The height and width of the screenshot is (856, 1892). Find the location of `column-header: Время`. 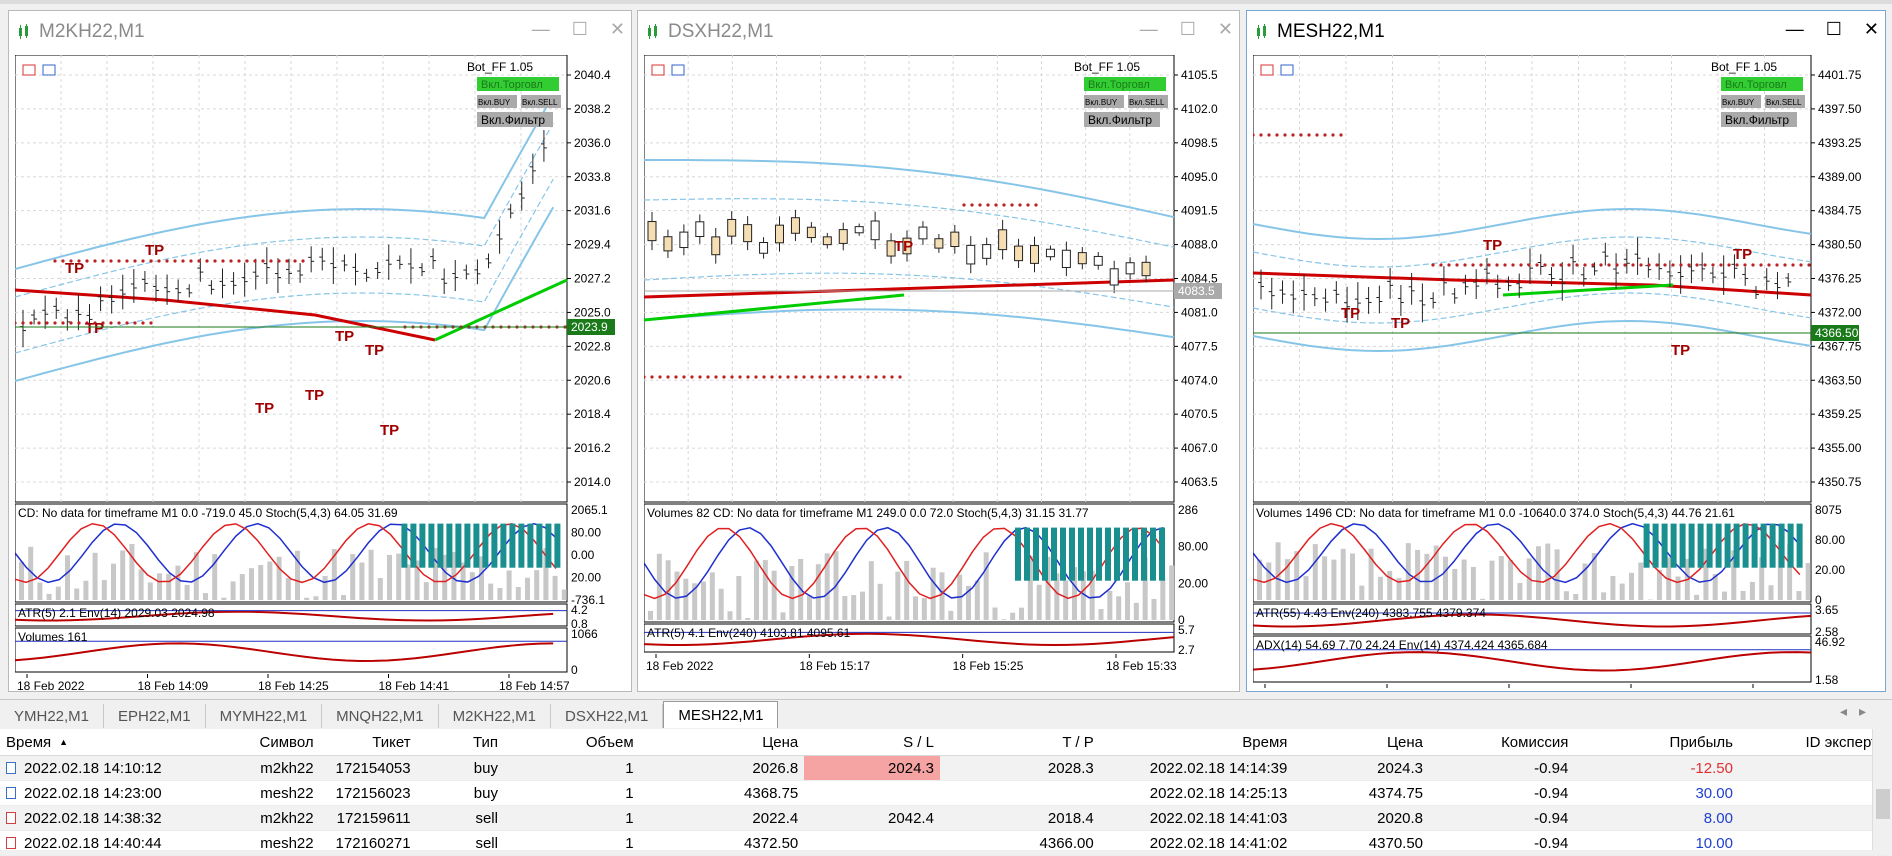

column-header: Время is located at coordinates (1197, 742).